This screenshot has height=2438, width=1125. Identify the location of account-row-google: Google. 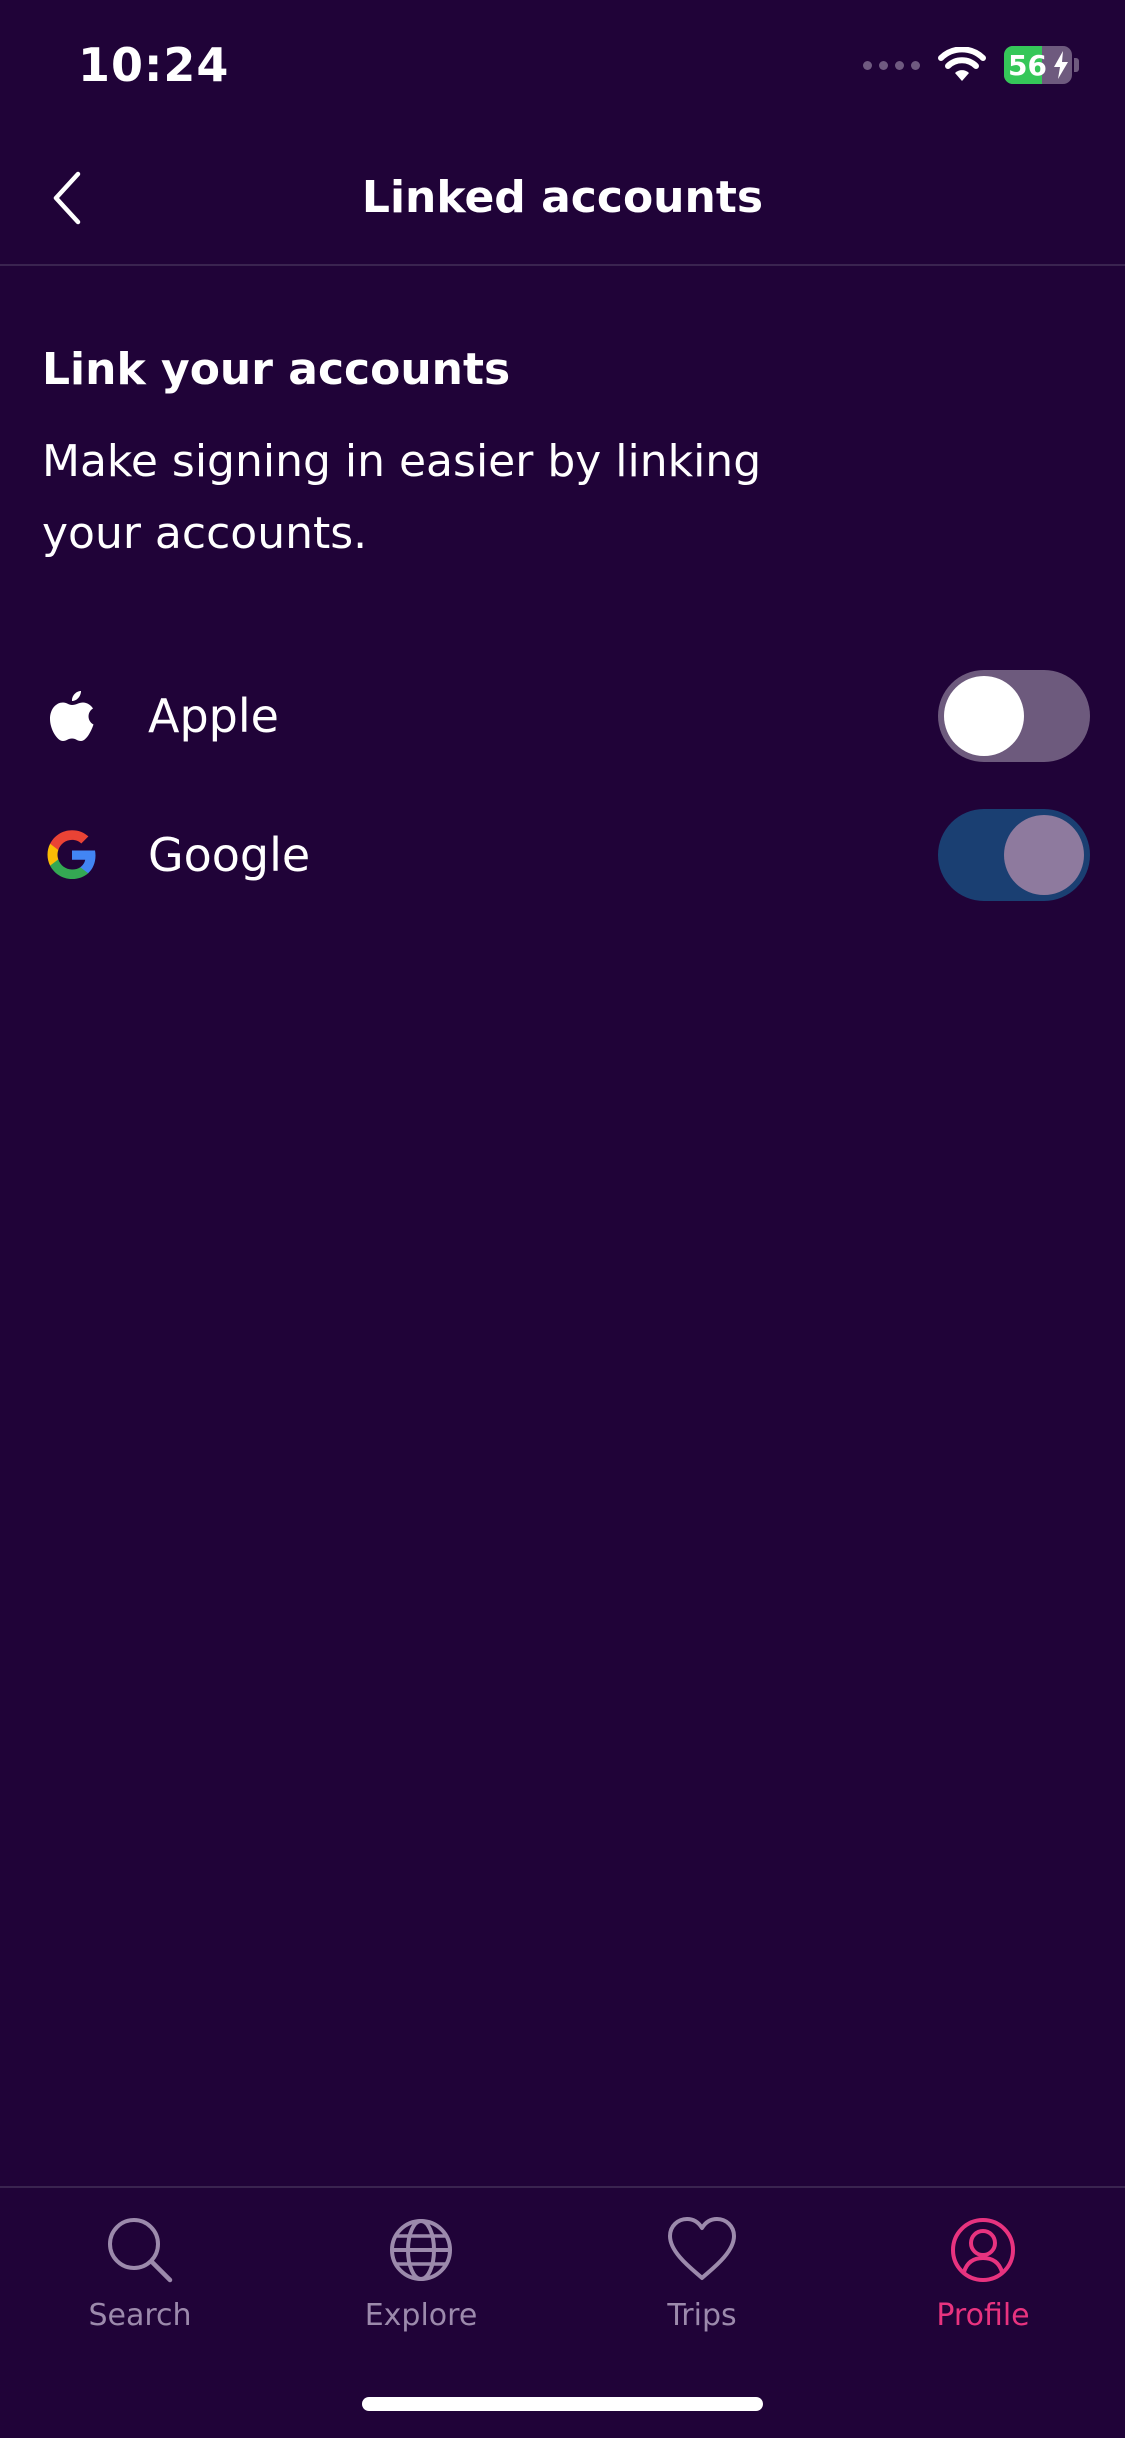
(566, 855).